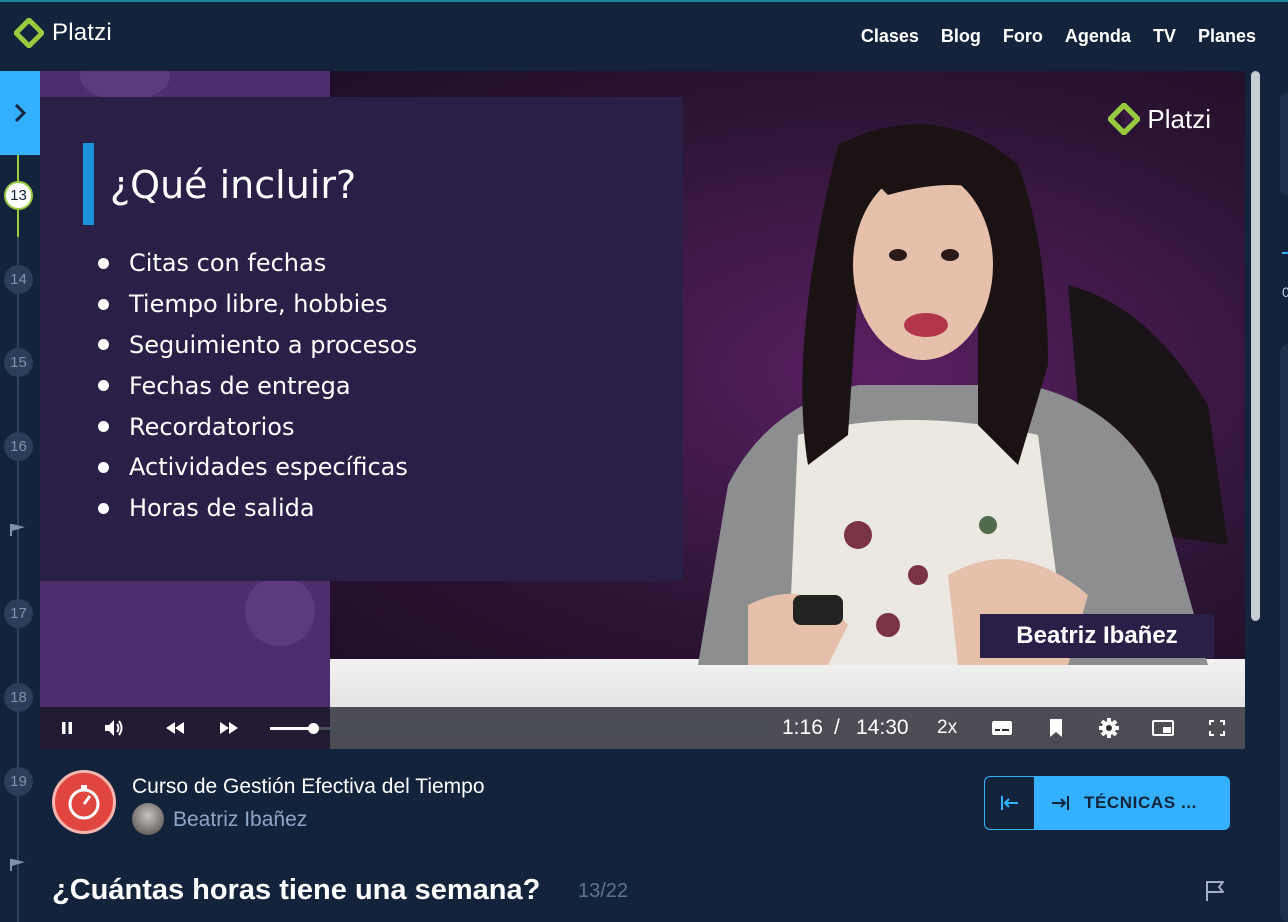 The height and width of the screenshot is (922, 1288). I want to click on bookmark-button, so click(1056, 728).